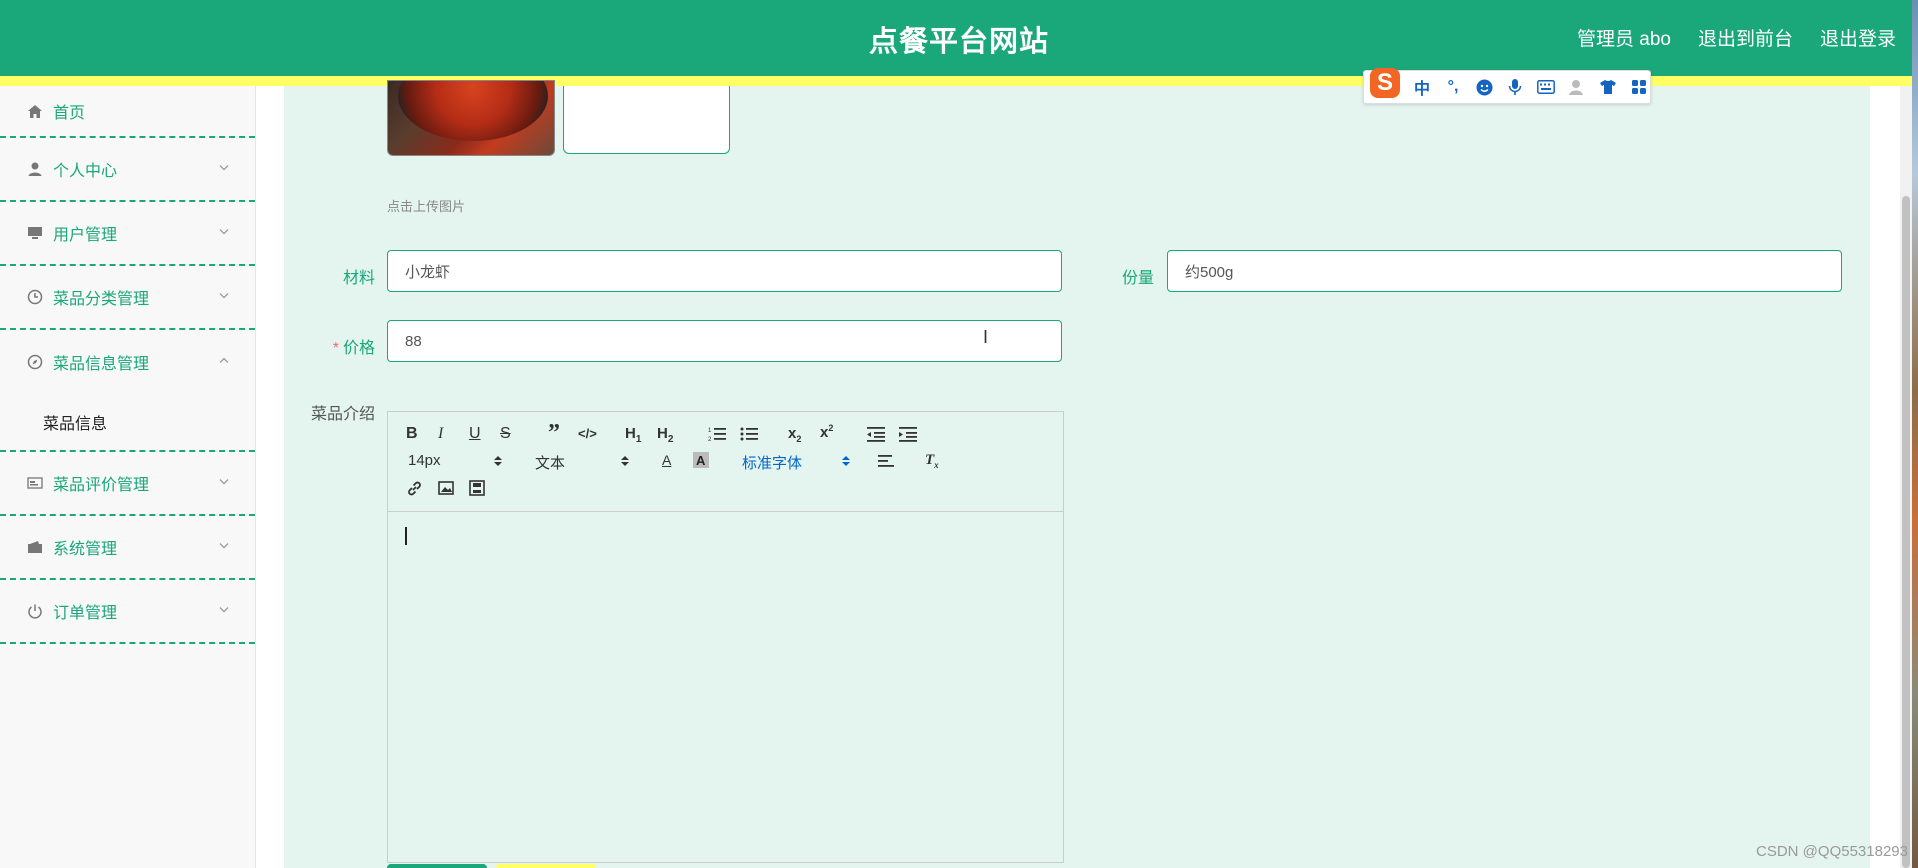 This screenshot has width=1918, height=868. I want to click on blockquote-icon: ”, so click(554, 433).